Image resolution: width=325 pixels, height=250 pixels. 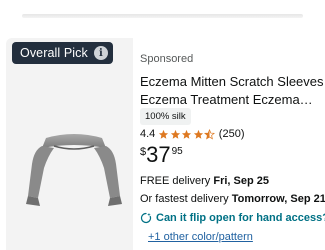 I want to click on ai-sparkle-icon, so click(x=146, y=218).